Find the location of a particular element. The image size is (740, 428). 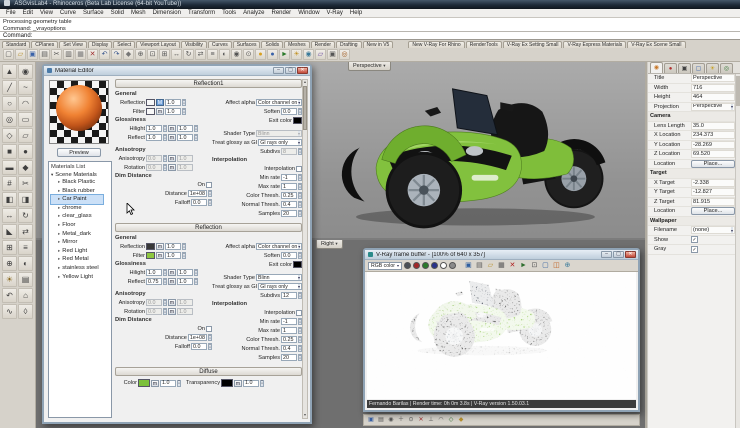

vray-help-icon: ◎ is located at coordinates (344, 54).